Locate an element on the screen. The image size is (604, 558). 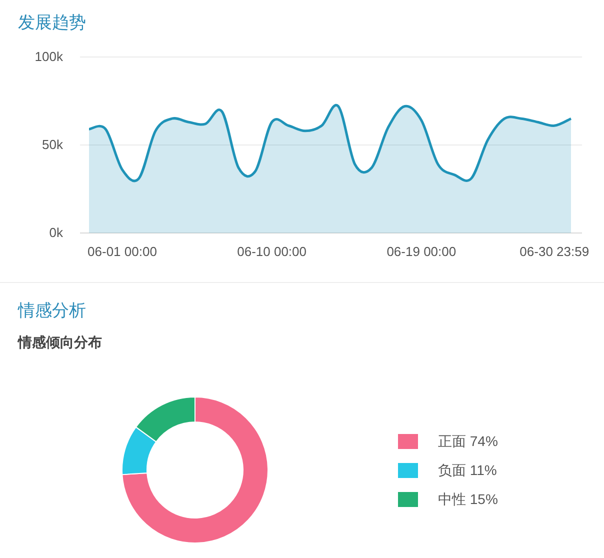
axis-label: 06-01 00:00 is located at coordinates (122, 251).